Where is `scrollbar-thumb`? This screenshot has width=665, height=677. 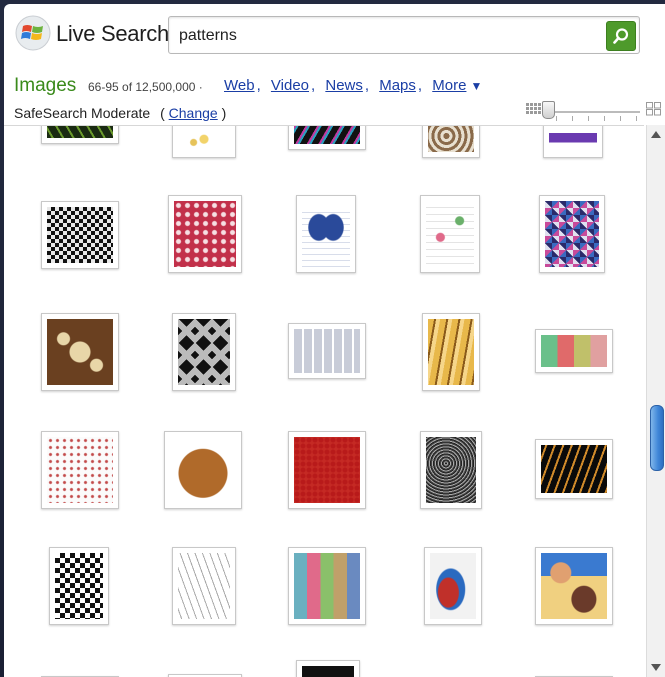 scrollbar-thumb is located at coordinates (657, 438).